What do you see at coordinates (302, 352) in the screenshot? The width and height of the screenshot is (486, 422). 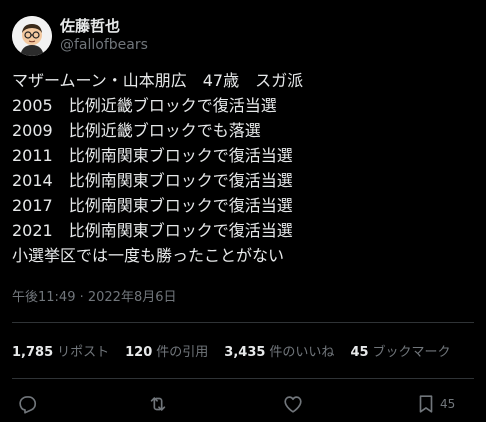 I see `like-label: 件のいいね` at bounding box center [302, 352].